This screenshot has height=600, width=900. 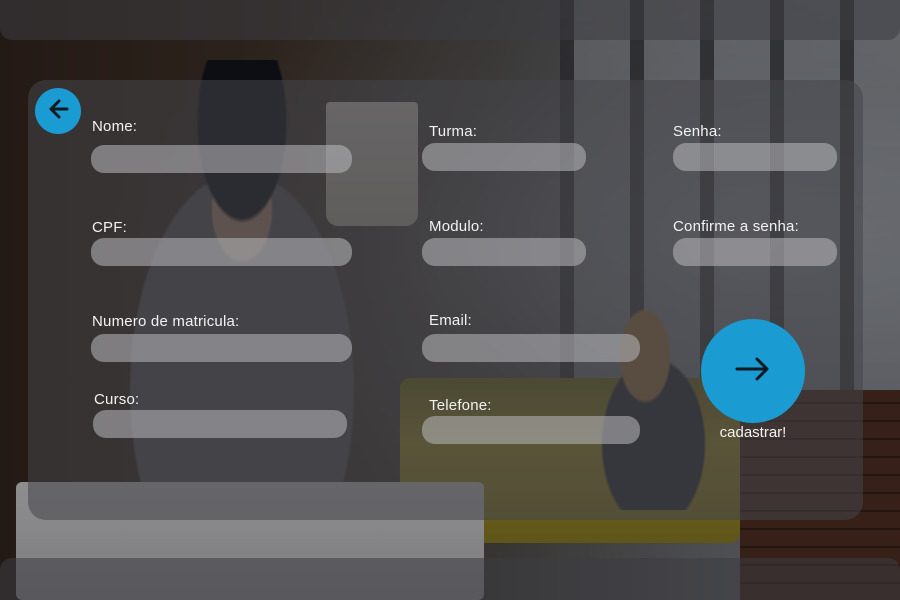 I want to click on cadastrar-button, so click(x=753, y=371).